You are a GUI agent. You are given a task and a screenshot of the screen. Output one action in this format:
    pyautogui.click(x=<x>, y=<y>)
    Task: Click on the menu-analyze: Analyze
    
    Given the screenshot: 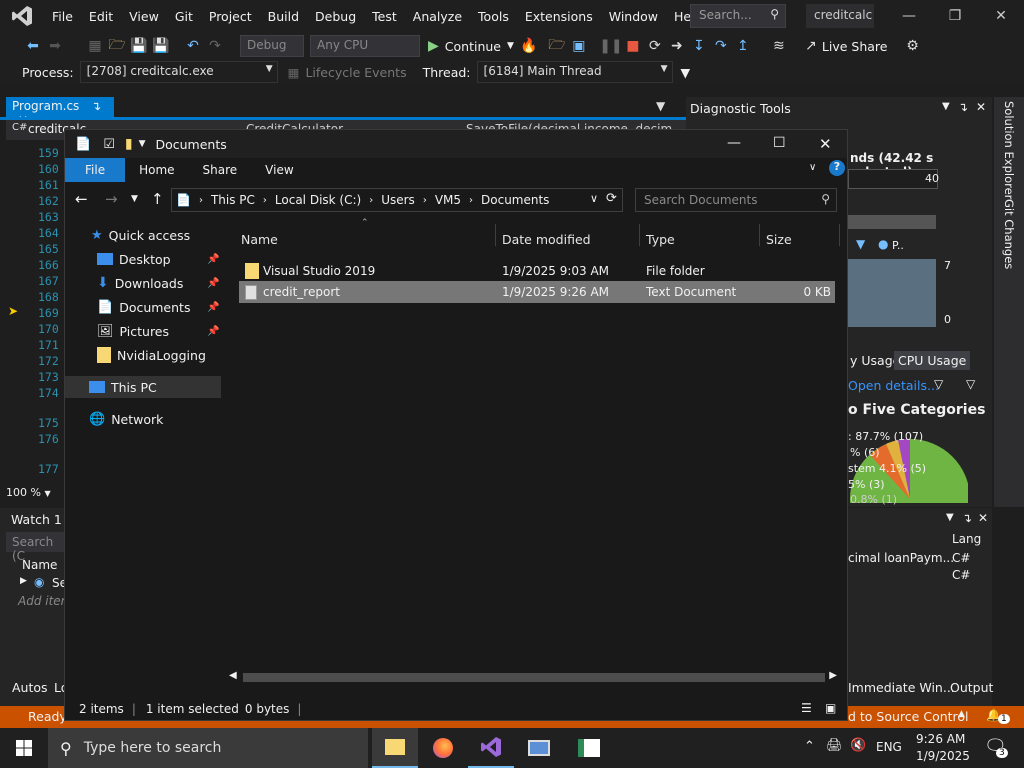 What is the action you would take?
    pyautogui.click(x=437, y=16)
    